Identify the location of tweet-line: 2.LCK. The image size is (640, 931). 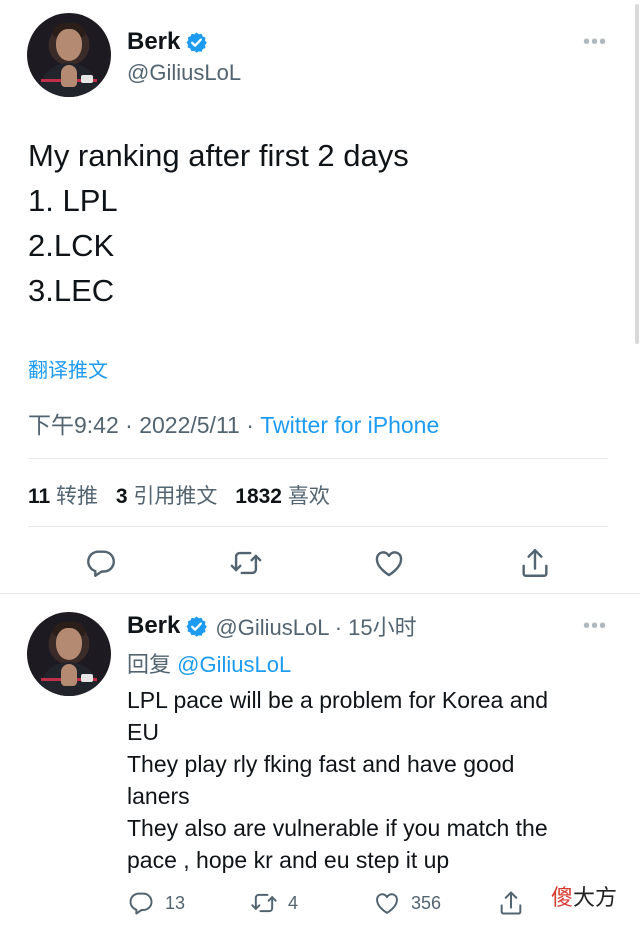
(71, 245).